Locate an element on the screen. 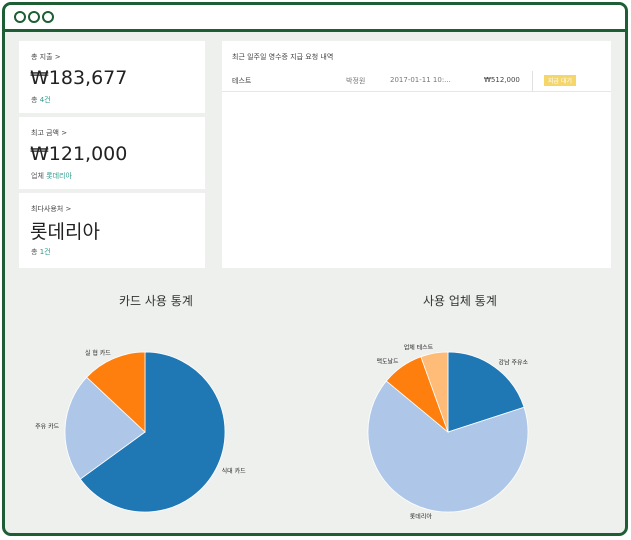 The image size is (631, 540). pie-label-실-협-카드: 실 협 카드 is located at coordinates (98, 353).